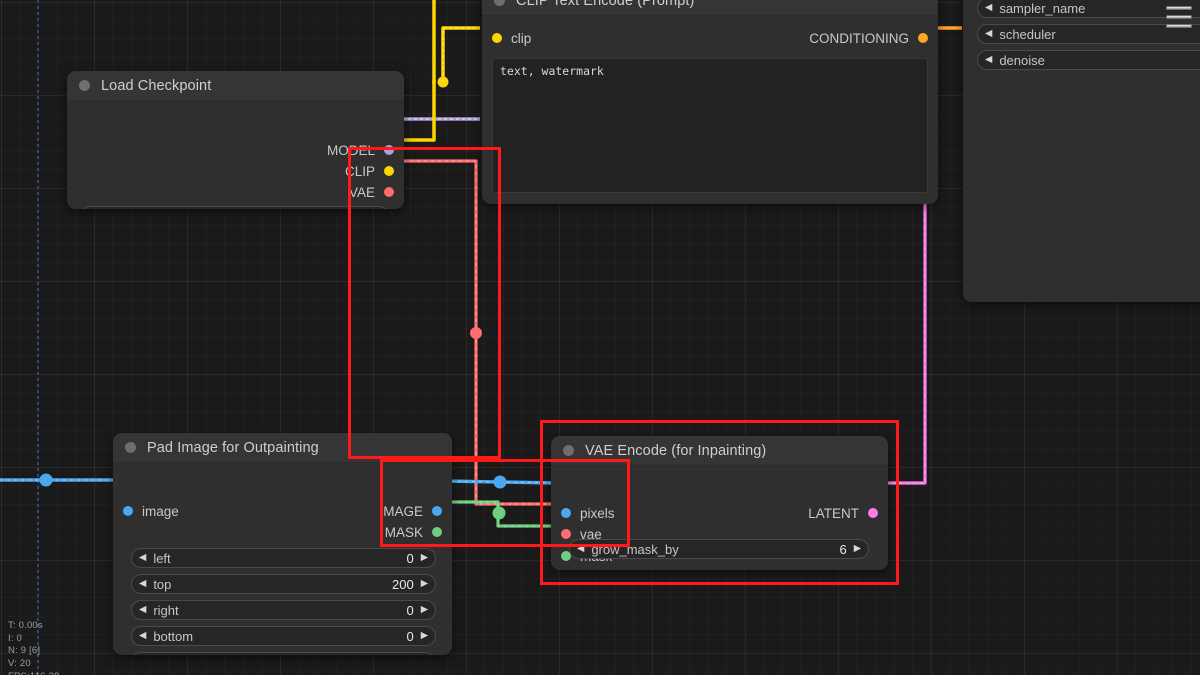  I want to click on widget-feathering: ◀ feathering 100 ▶, so click(283, 653).